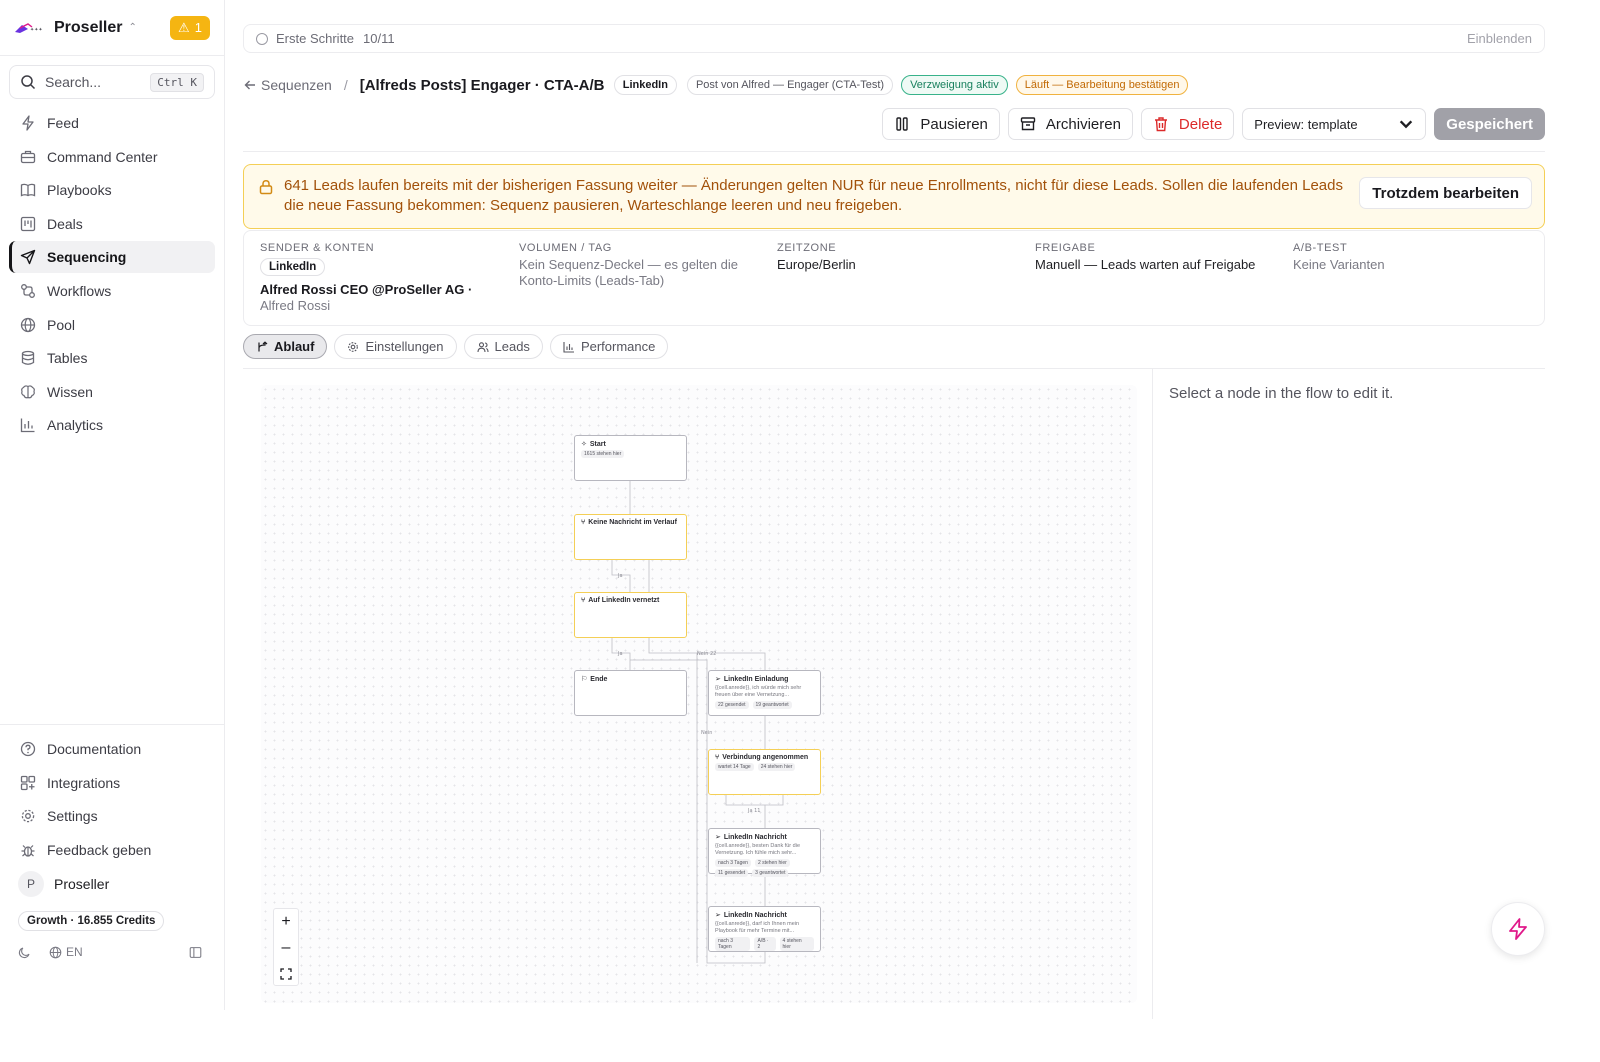 The width and height of the screenshot is (1600, 1062). I want to click on tab-leads: Leads, so click(503, 346).